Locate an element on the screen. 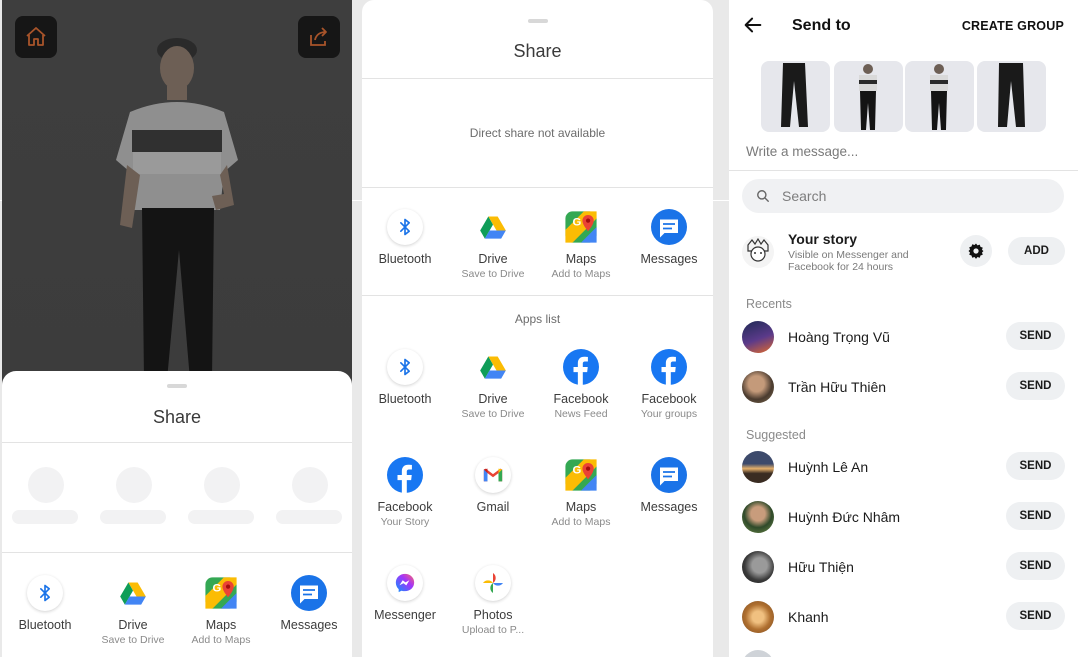 The height and width of the screenshot is (657, 1078). app-sublabel: Your Story is located at coordinates (405, 522).